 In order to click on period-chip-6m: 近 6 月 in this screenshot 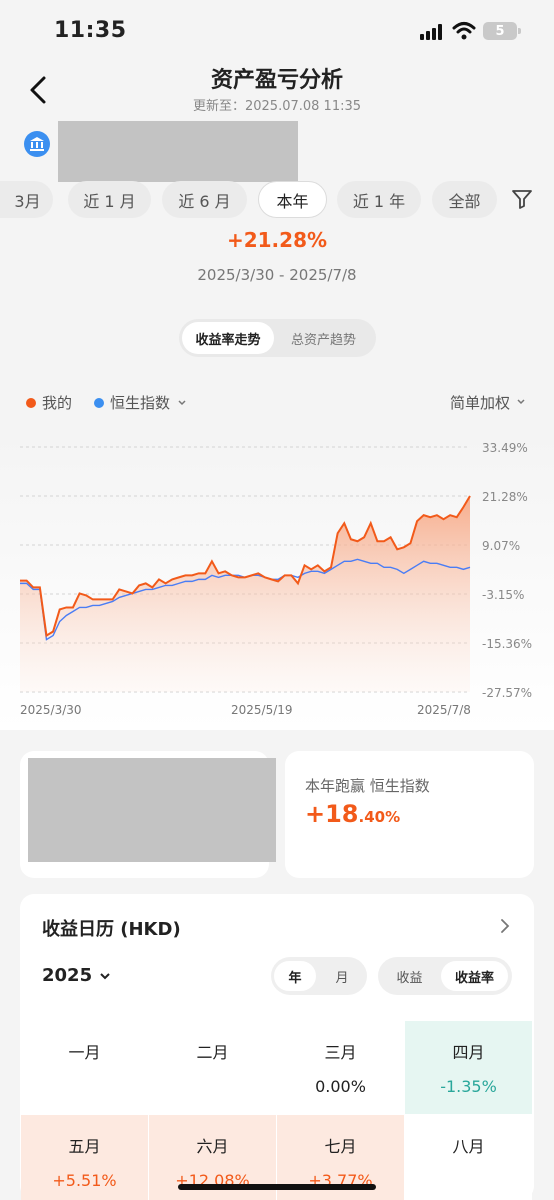, I will do `click(204, 199)`.